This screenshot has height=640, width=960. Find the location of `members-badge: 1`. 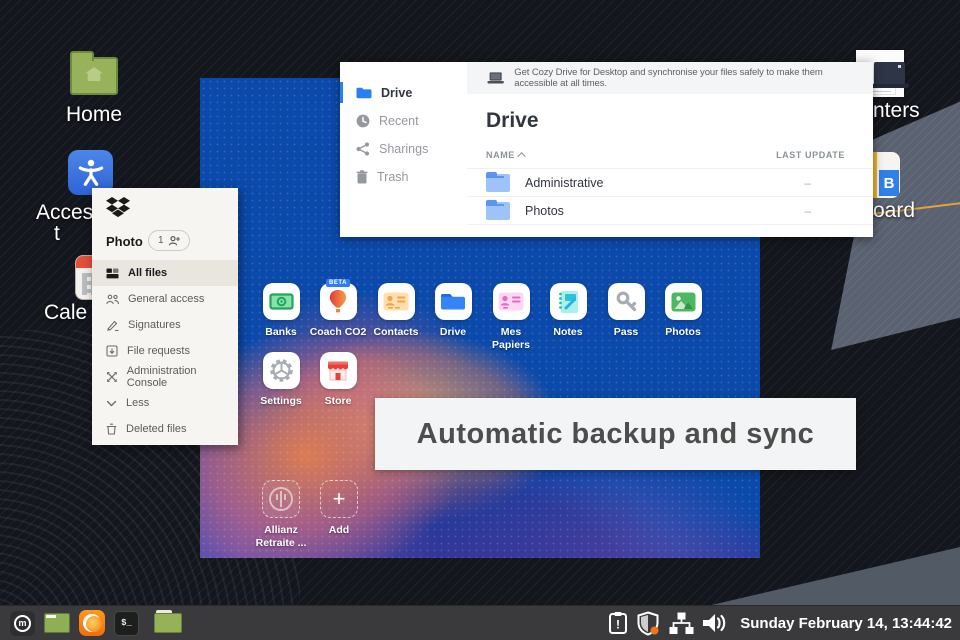

members-badge: 1 is located at coordinates (169, 240).